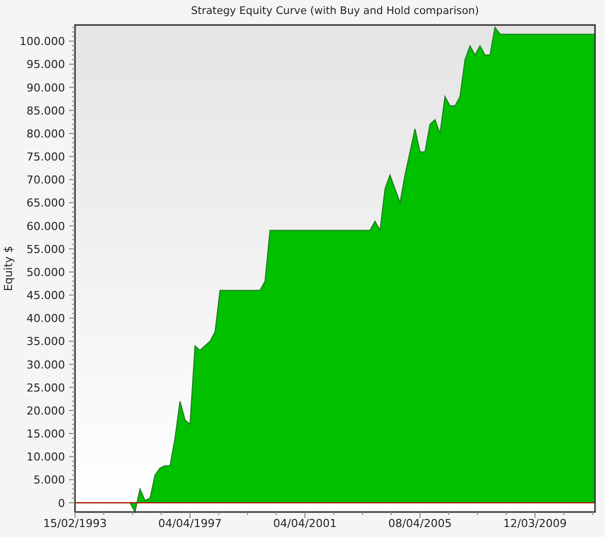 This screenshot has height=537, width=605. Describe the element at coordinates (45, 157) in the screenshot. I see `y-tick-label: 75.000` at that location.